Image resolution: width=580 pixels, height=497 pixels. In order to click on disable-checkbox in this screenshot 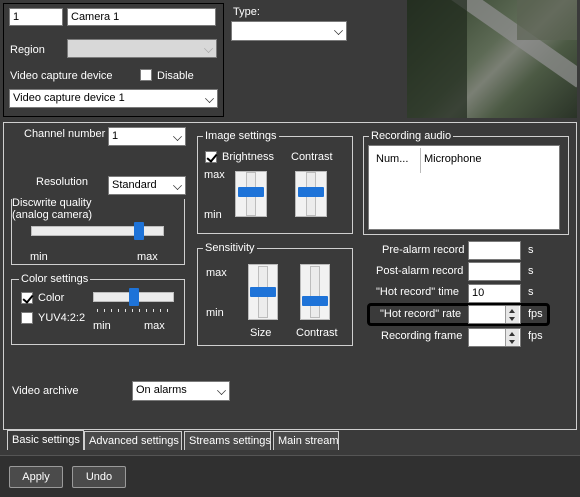, I will do `click(146, 75)`.